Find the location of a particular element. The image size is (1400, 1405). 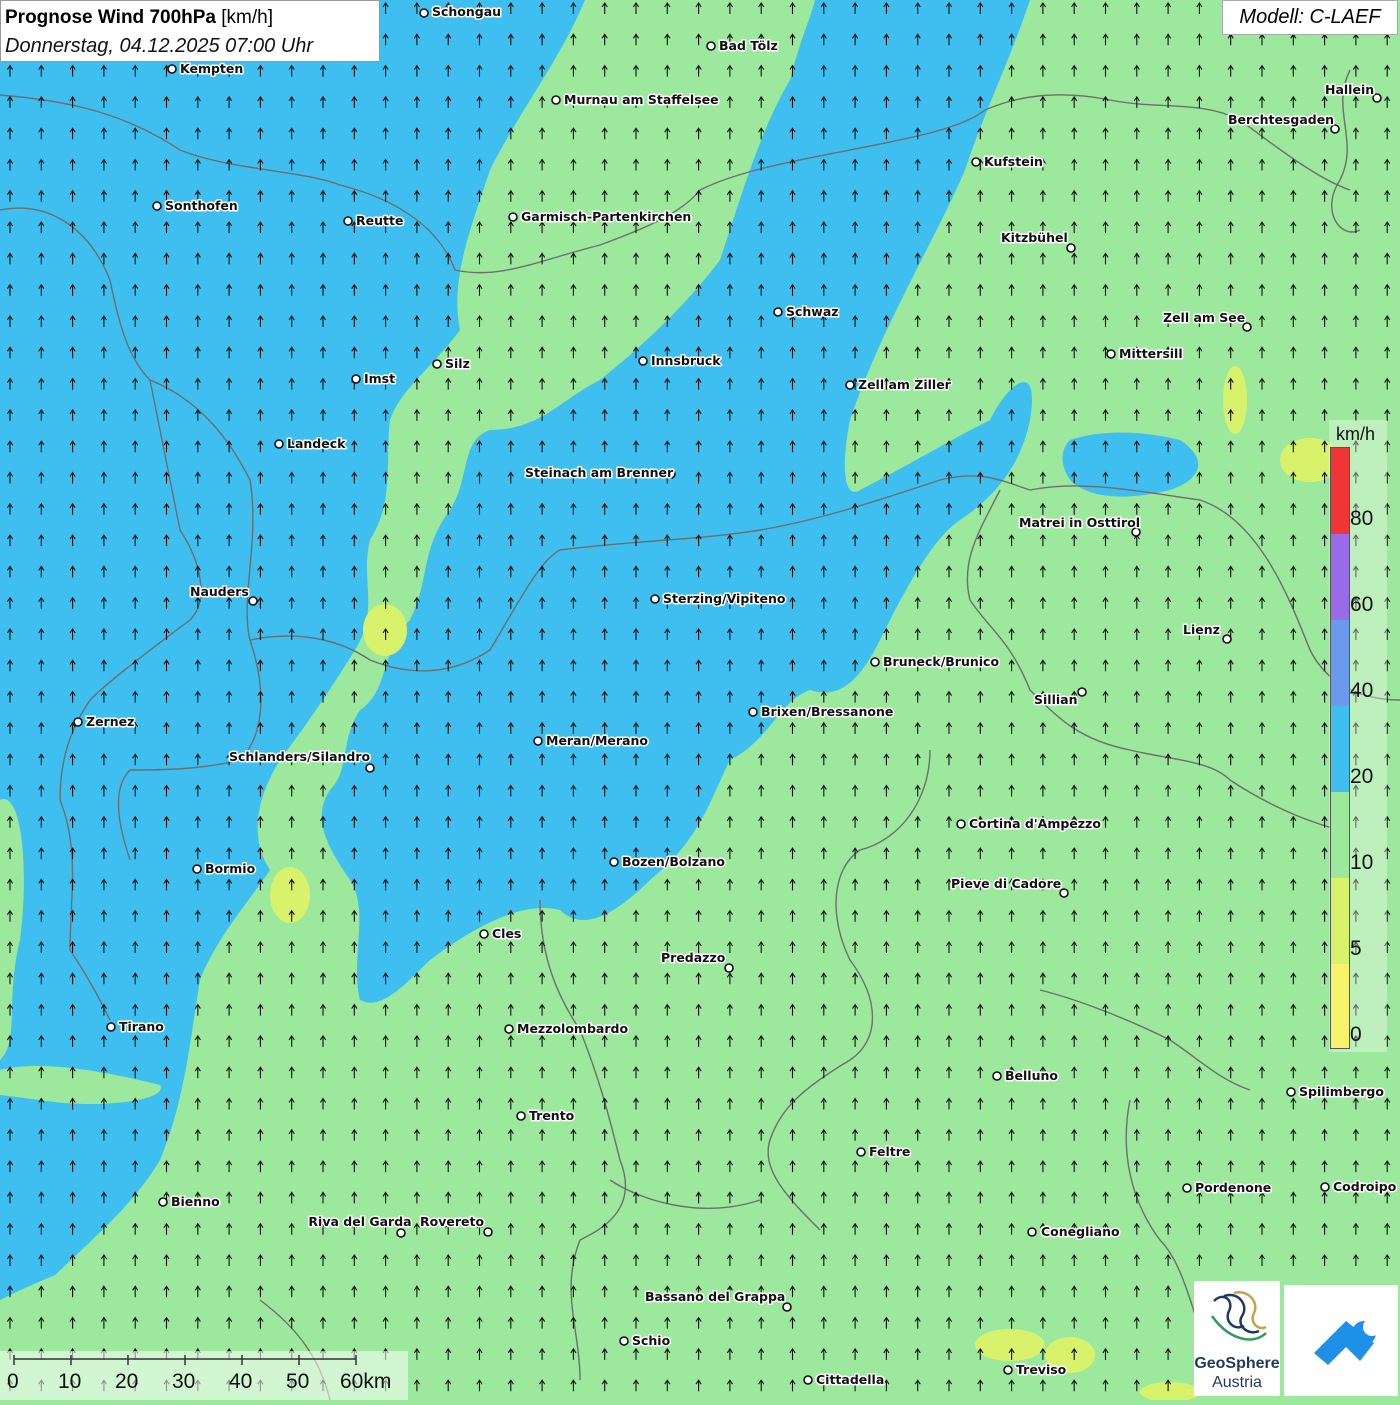

legend-colorbar is located at coordinates (1340, 748).